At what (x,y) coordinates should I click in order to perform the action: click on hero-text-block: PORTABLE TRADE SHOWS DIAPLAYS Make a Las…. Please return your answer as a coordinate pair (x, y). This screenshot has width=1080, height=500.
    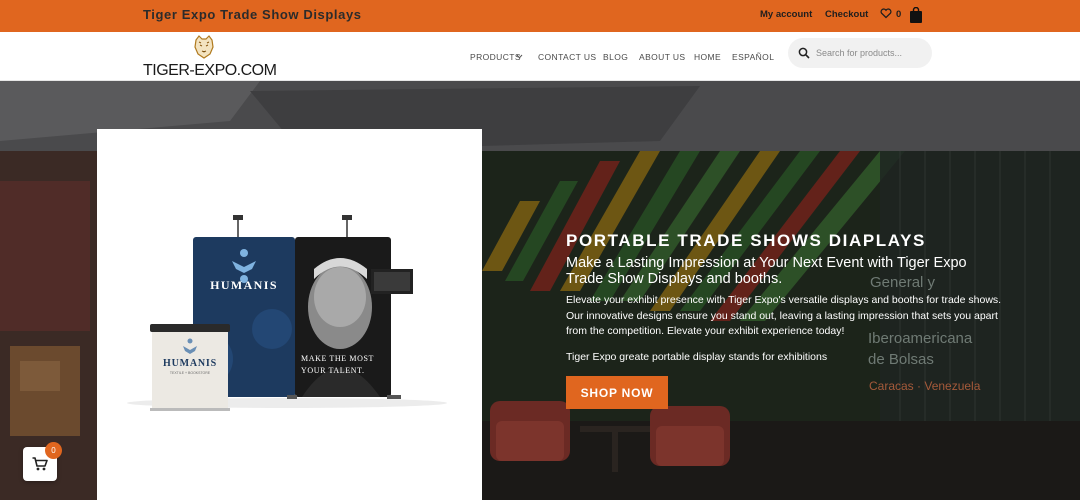
    Looking at the image, I should click on (786, 297).